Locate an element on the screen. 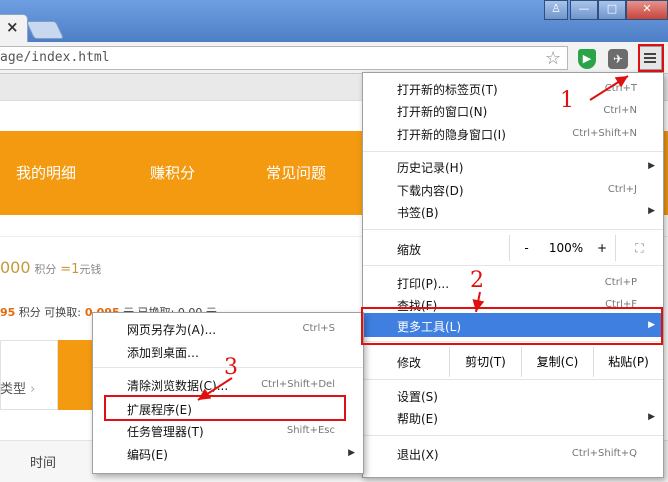 Image resolution: width=668 pixels, height=482 pixels. arrow-to-menu-icon is located at coordinates (609, 88).